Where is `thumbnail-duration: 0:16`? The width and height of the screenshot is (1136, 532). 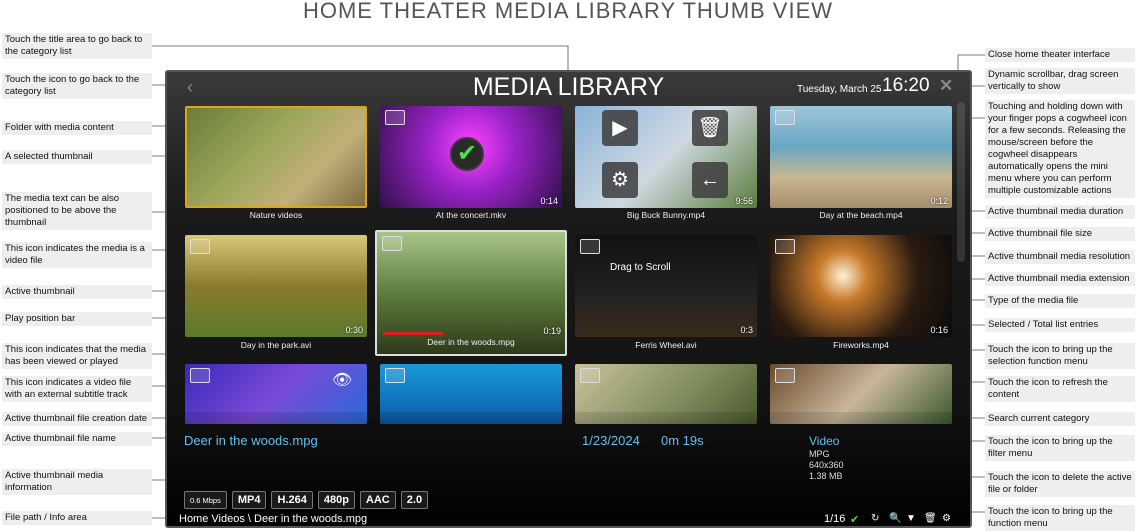
thumbnail-duration: 0:16 is located at coordinates (939, 330).